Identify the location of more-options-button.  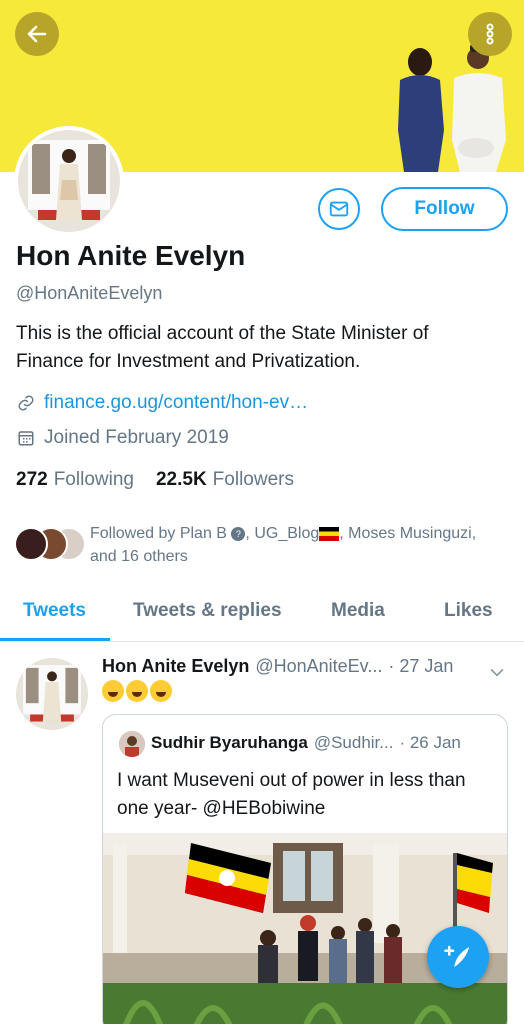
(490, 34).